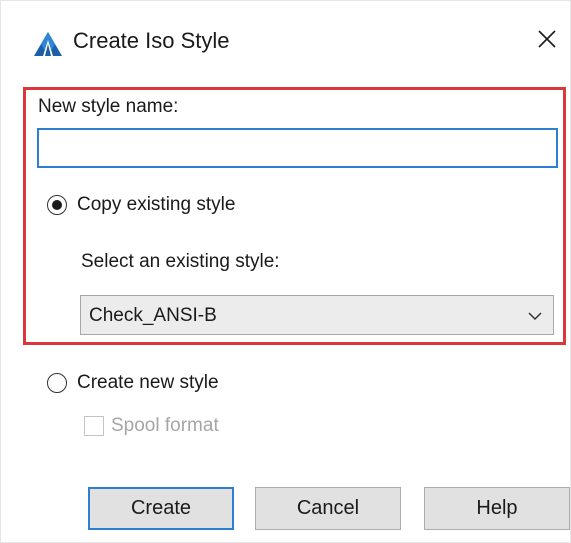  What do you see at coordinates (57, 205) in the screenshot?
I see `copy-existing-style-radio` at bounding box center [57, 205].